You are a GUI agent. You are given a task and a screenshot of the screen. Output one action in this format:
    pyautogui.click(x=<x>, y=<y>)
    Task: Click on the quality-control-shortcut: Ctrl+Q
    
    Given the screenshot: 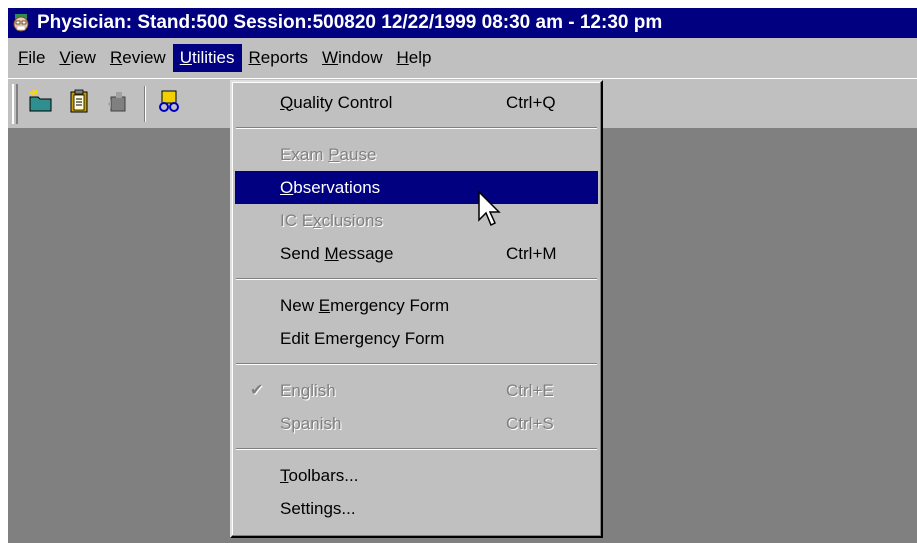 What is the action you would take?
    pyautogui.click(x=531, y=102)
    